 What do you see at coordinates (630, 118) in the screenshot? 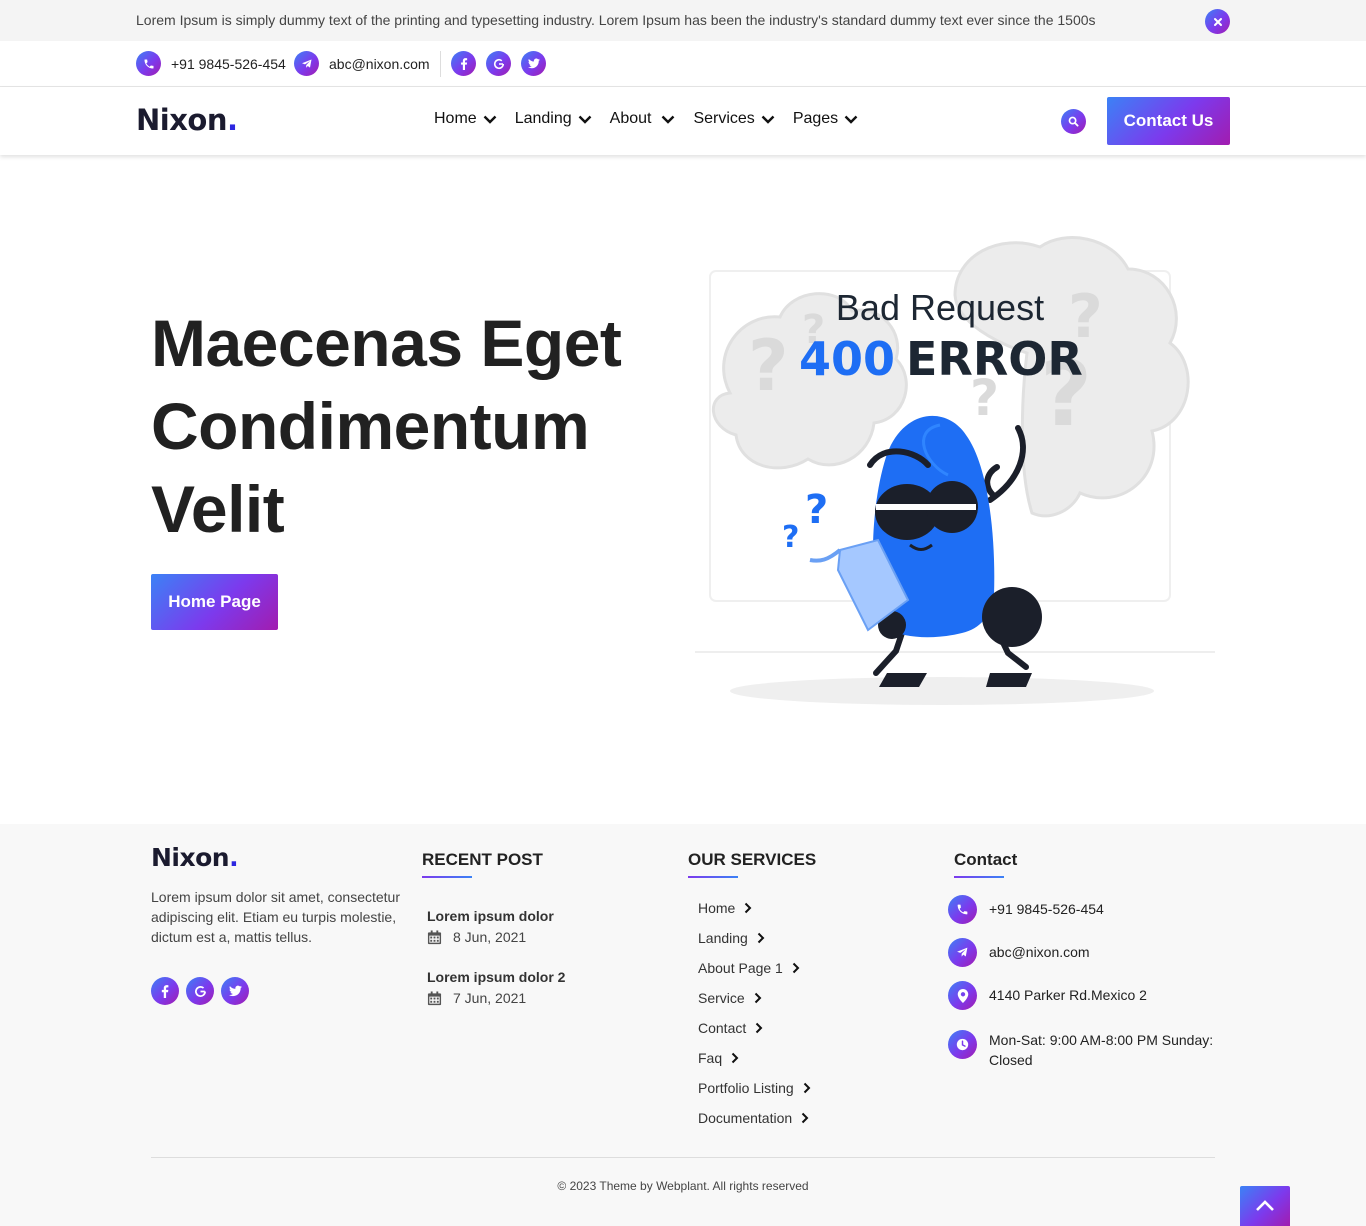
I see `nav-item-label: About` at bounding box center [630, 118].